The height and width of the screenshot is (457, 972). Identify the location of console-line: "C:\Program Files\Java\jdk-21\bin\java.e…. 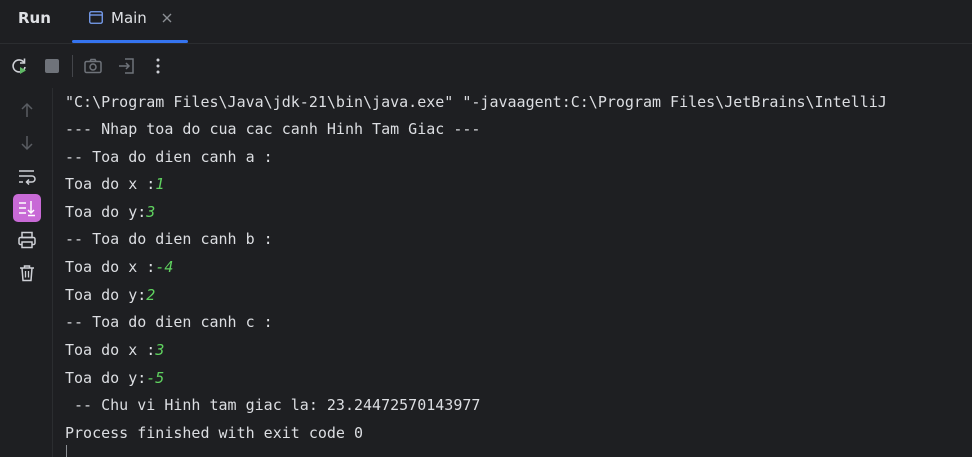
(476, 102).